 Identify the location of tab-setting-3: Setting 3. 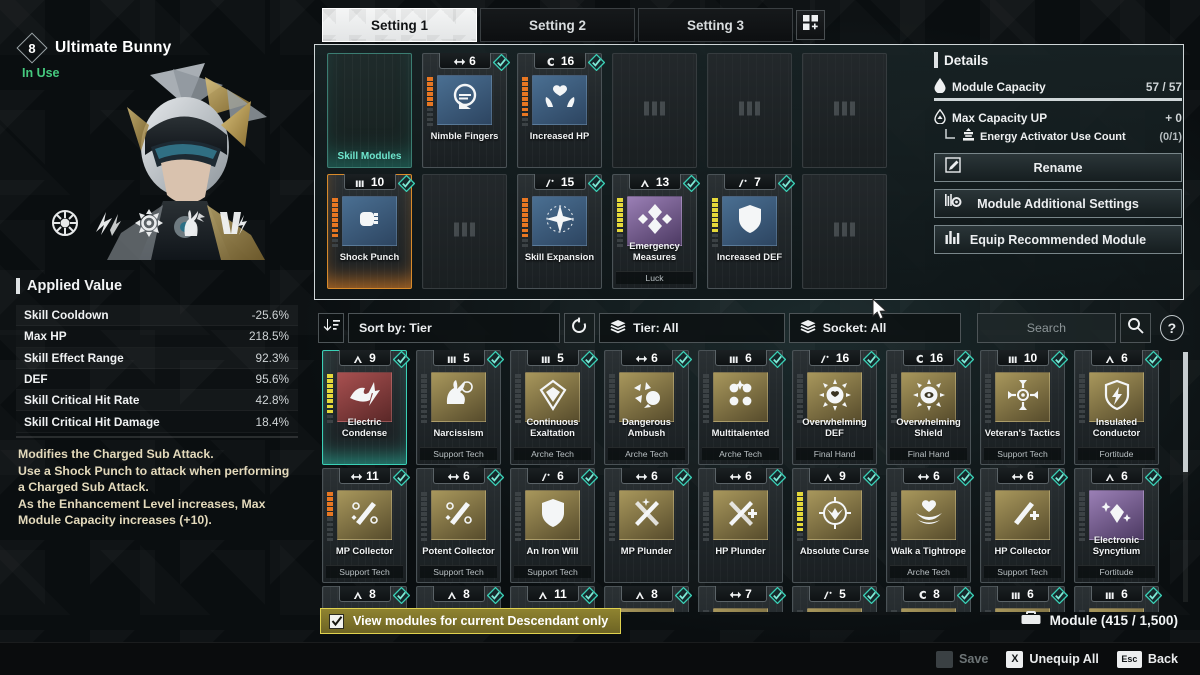
(715, 25).